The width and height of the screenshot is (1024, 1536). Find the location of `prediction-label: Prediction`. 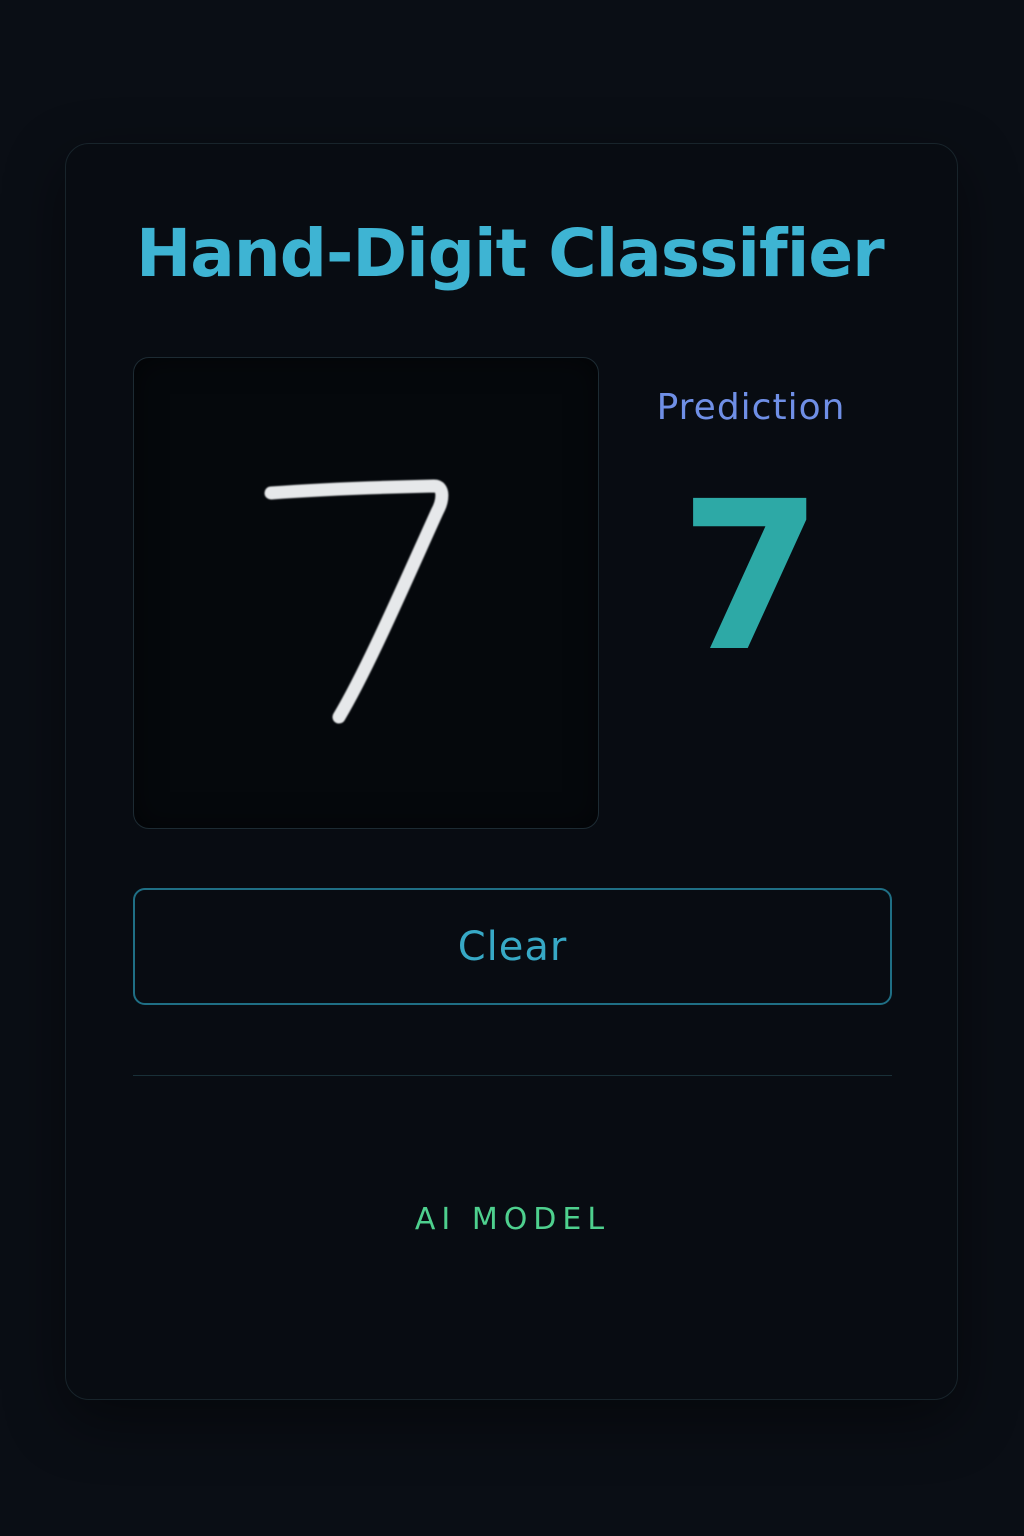

prediction-label: Prediction is located at coordinates (751, 407).